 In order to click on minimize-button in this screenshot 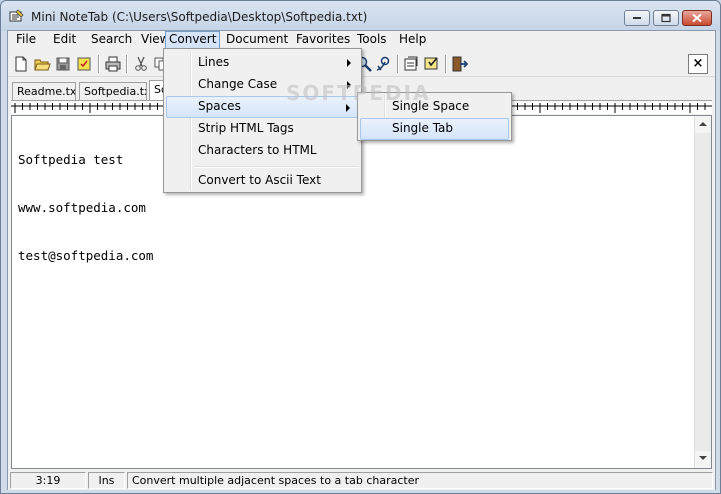, I will do `click(637, 18)`.